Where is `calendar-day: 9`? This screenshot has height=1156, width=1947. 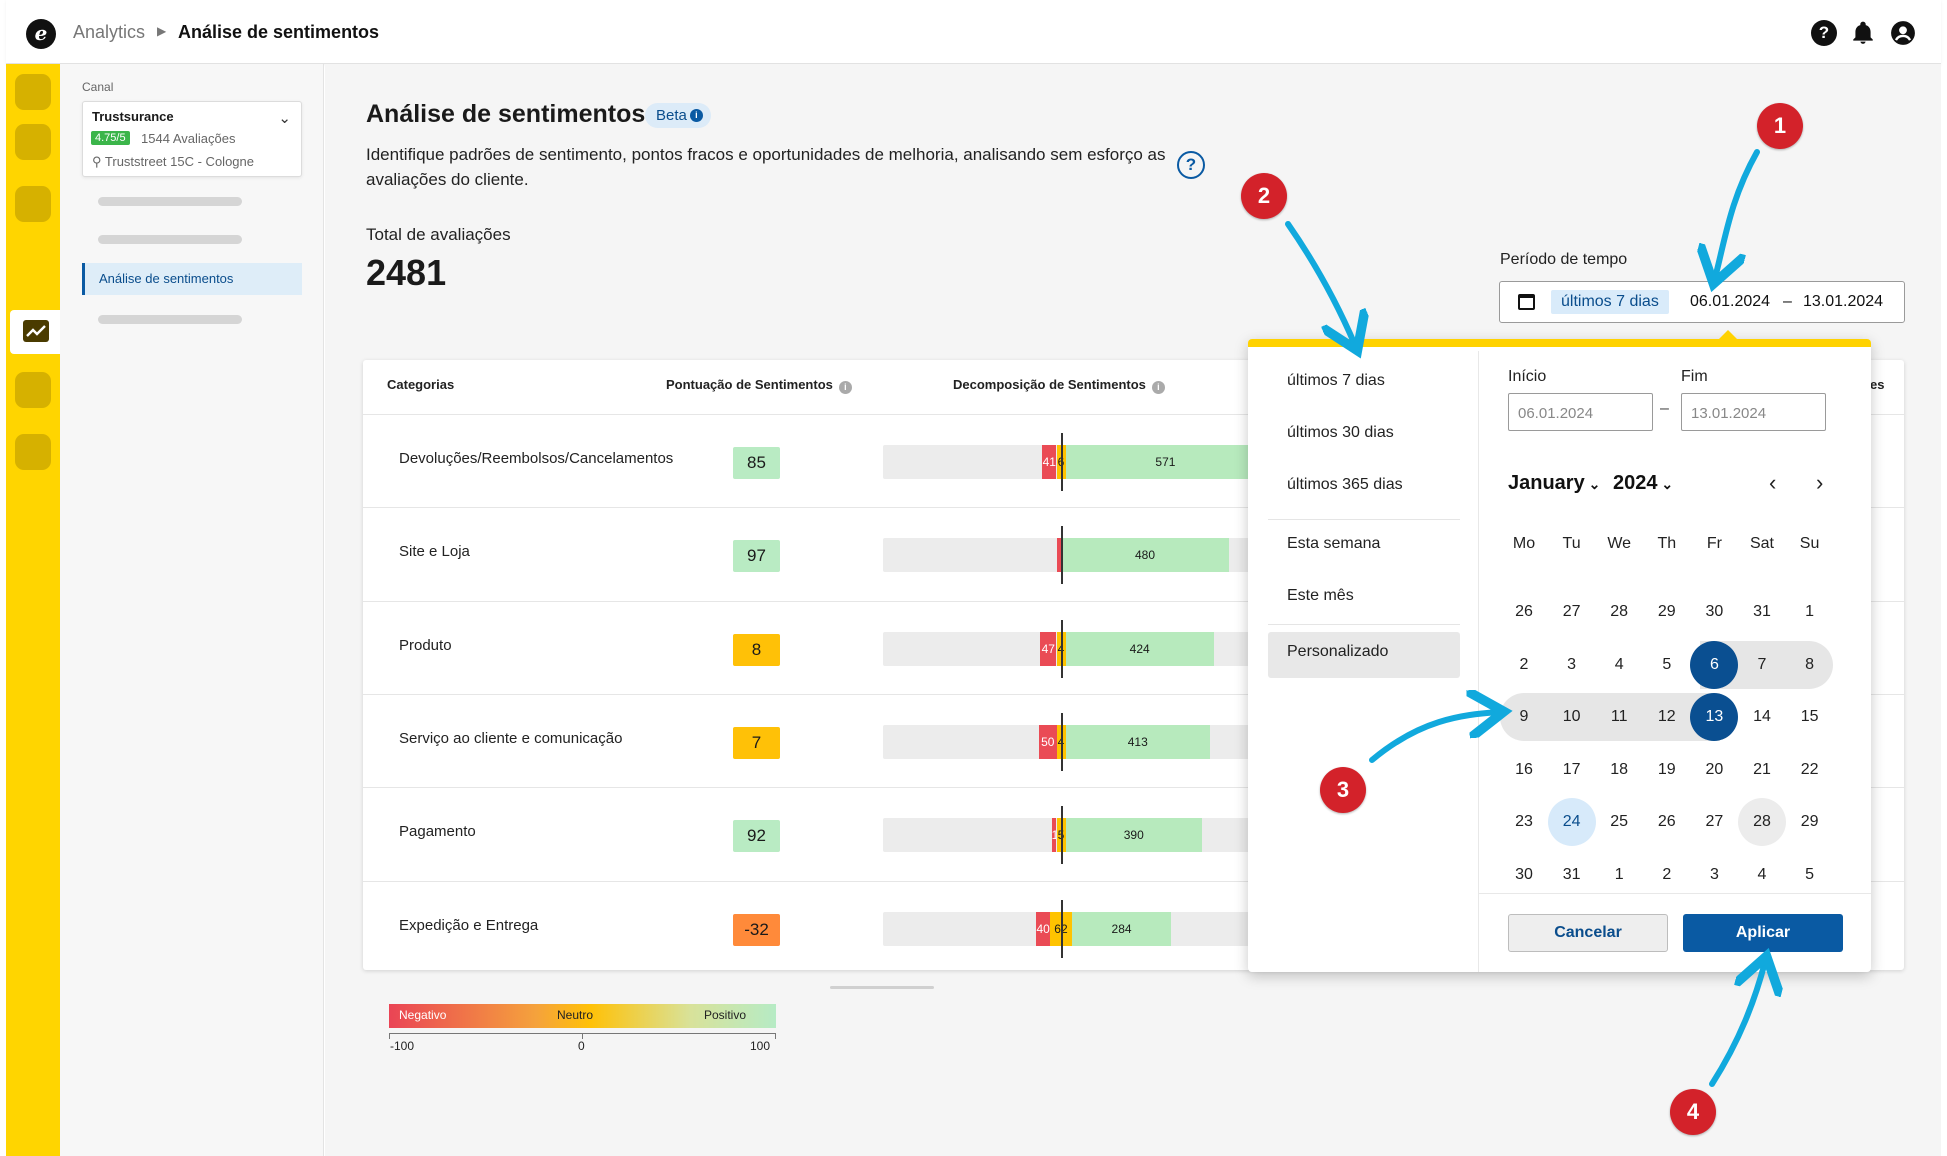
calendar-day: 9 is located at coordinates (1524, 717).